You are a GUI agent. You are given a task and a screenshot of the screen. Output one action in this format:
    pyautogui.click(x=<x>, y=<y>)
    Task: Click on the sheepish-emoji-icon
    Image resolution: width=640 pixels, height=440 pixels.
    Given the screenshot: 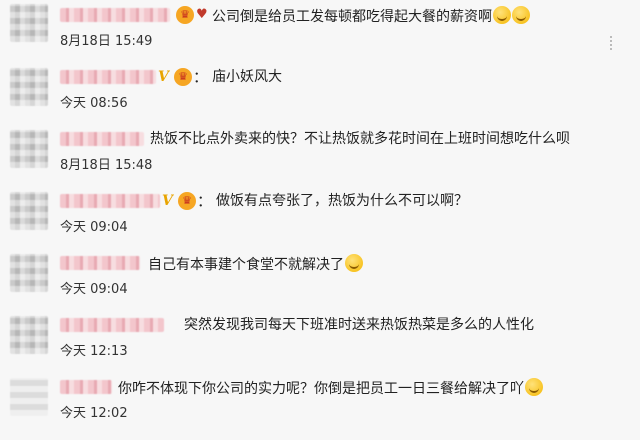 What is the action you would take?
    pyautogui.click(x=534, y=387)
    